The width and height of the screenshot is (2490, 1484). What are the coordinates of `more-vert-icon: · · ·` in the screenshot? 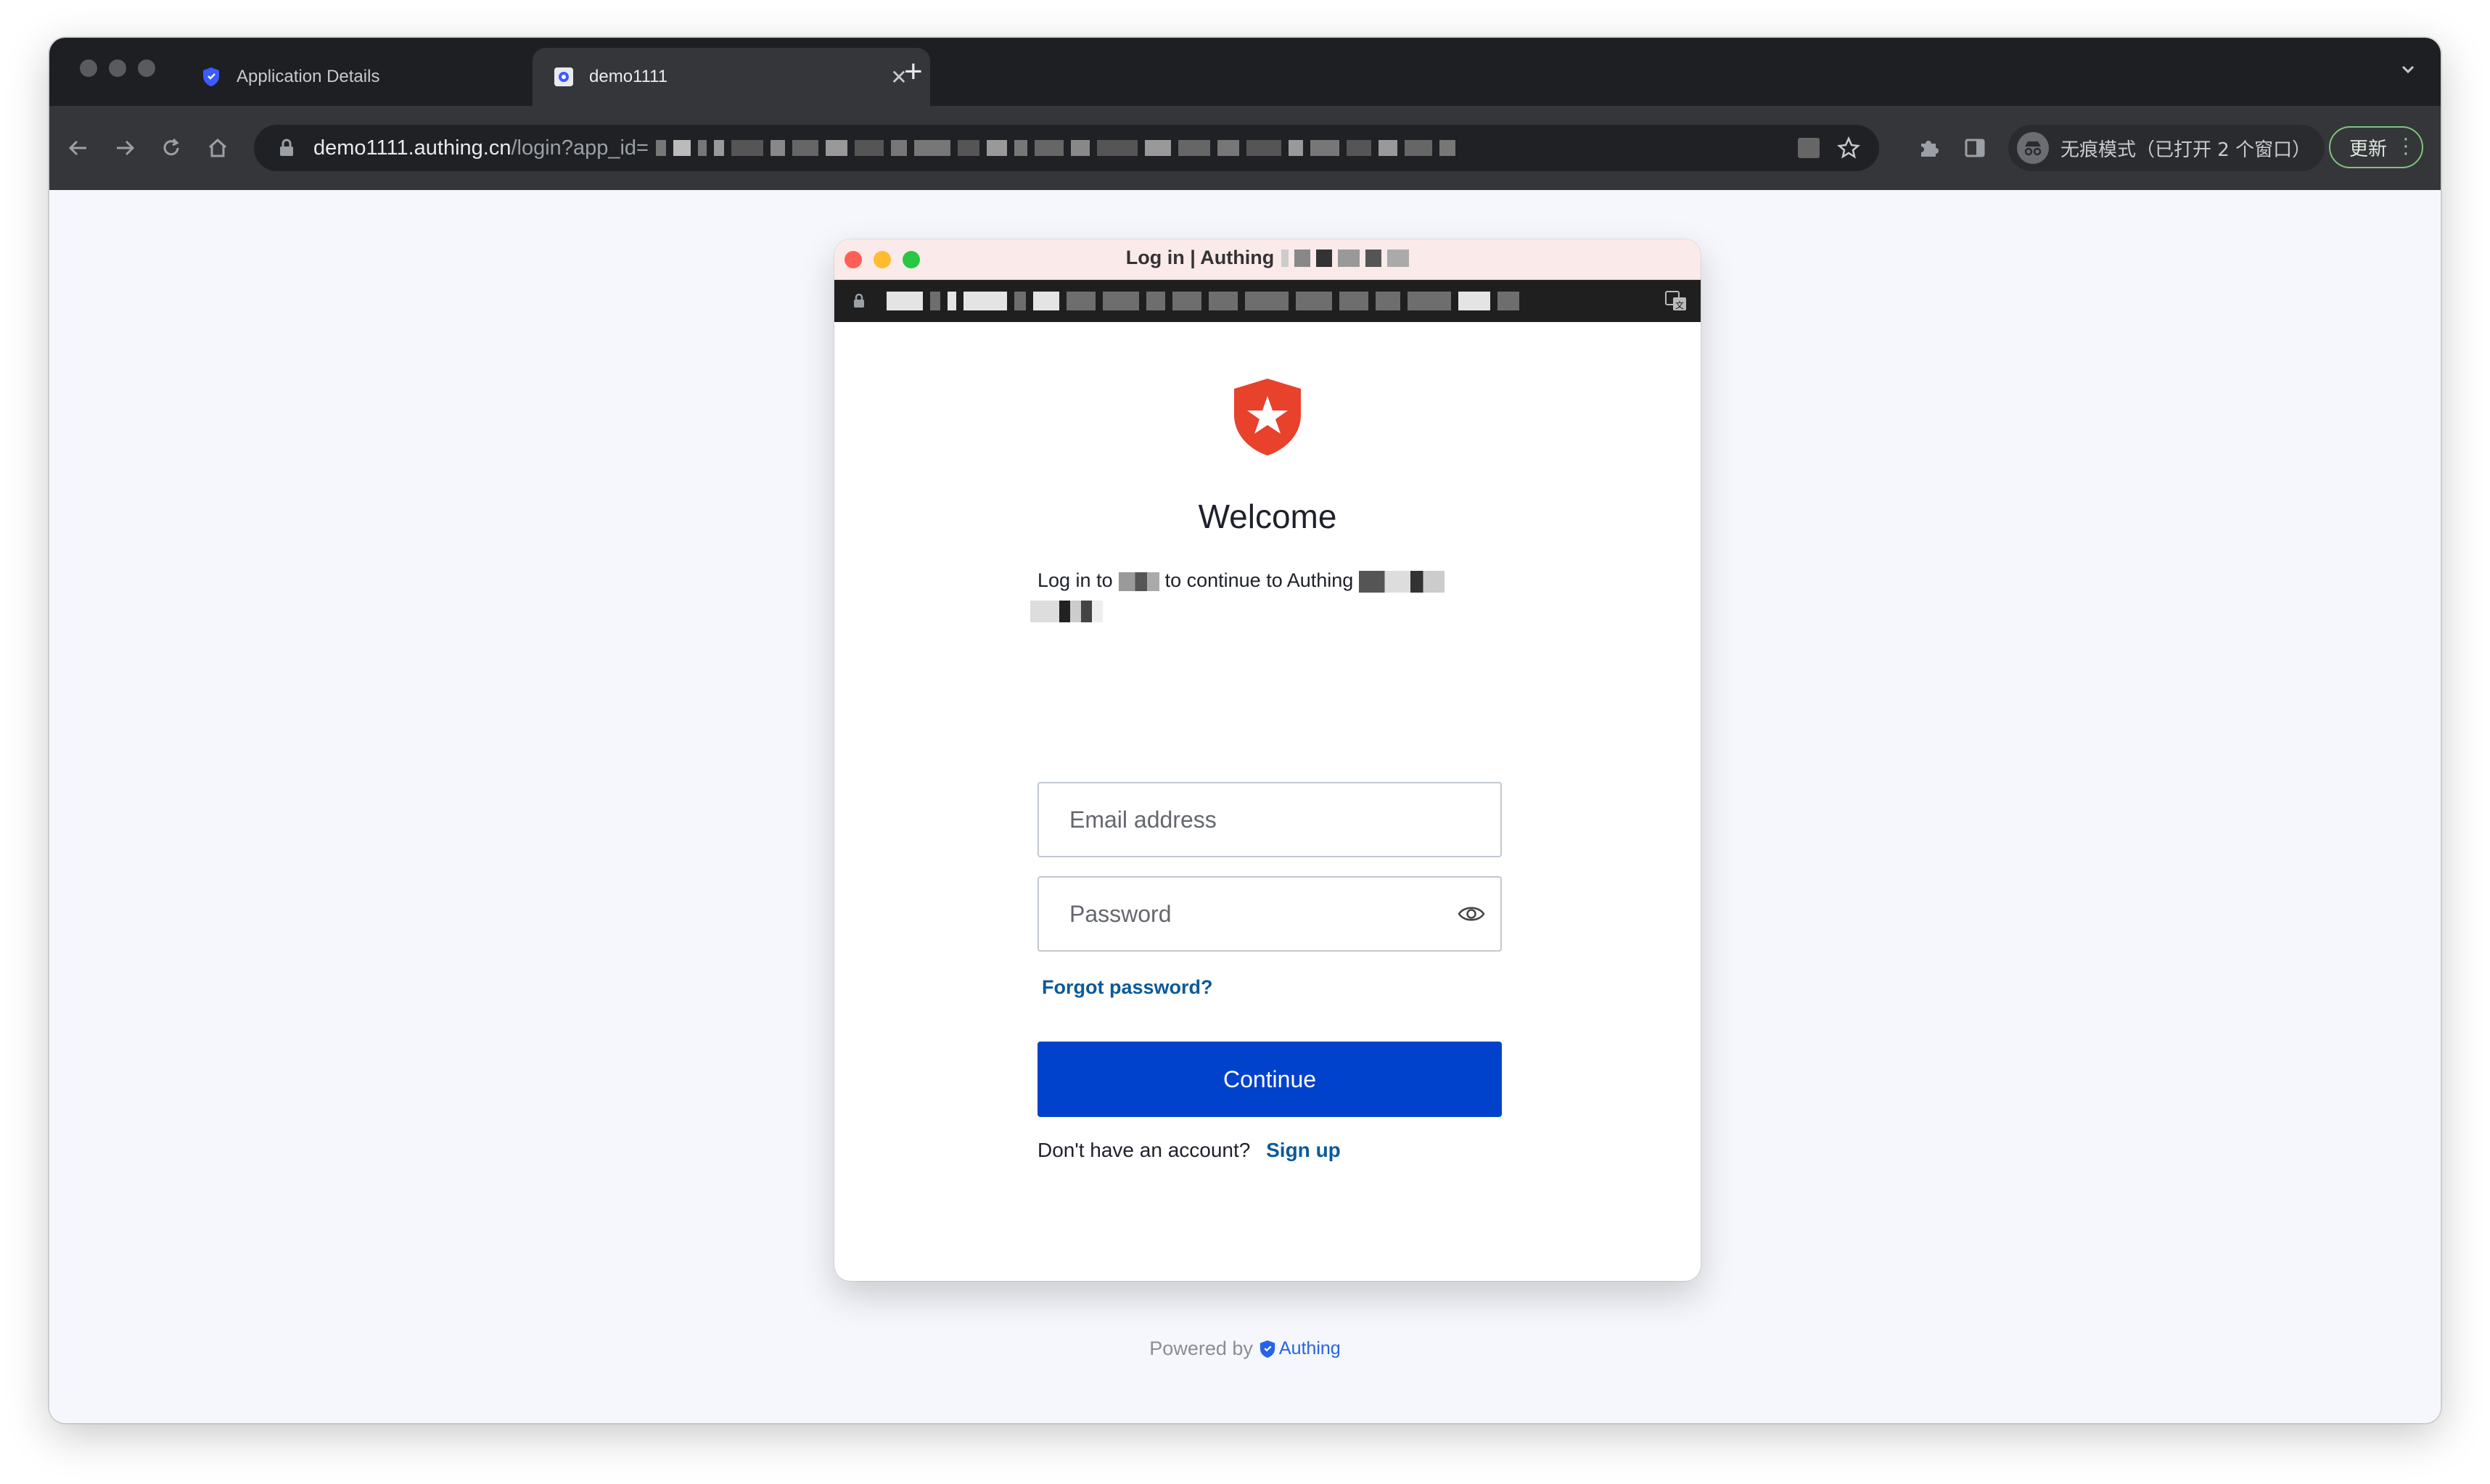 It's located at (2406, 147).